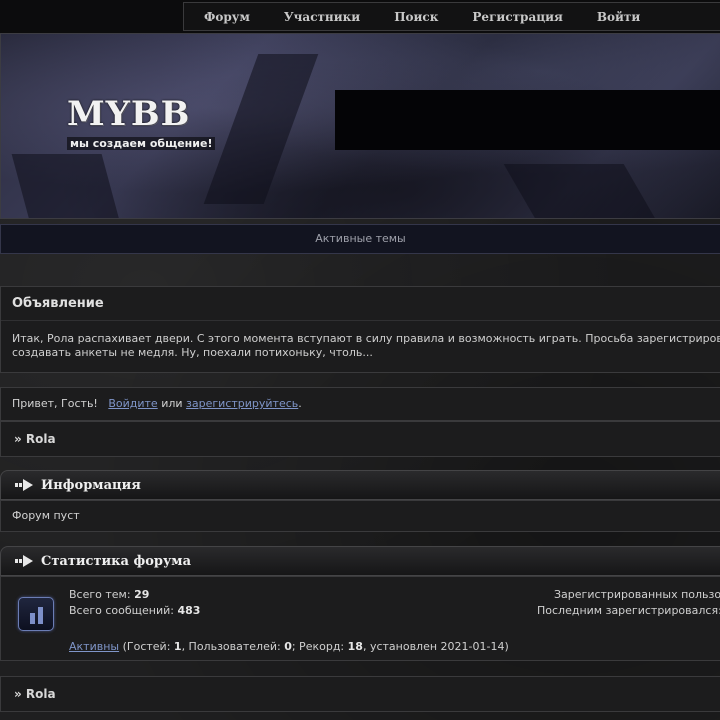  Describe the element at coordinates (132, 403) in the screenshot. I see `login-link: Войдите` at that location.